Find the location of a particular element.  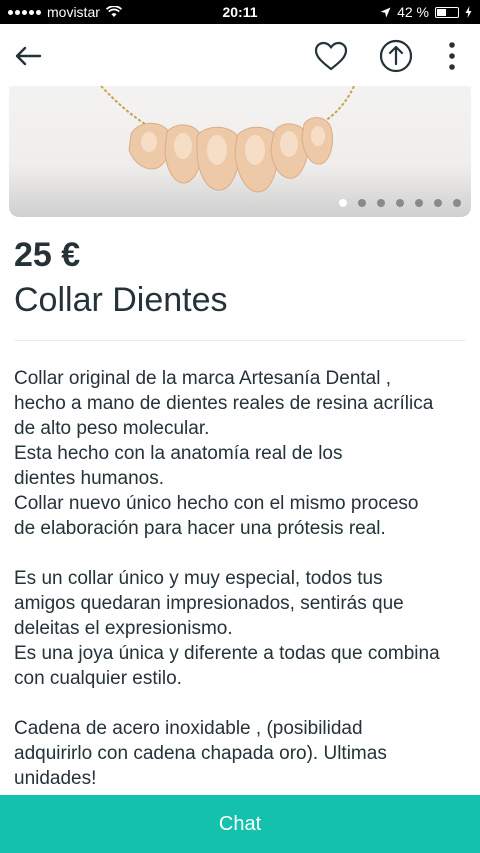

location-icon is located at coordinates (385, 12).